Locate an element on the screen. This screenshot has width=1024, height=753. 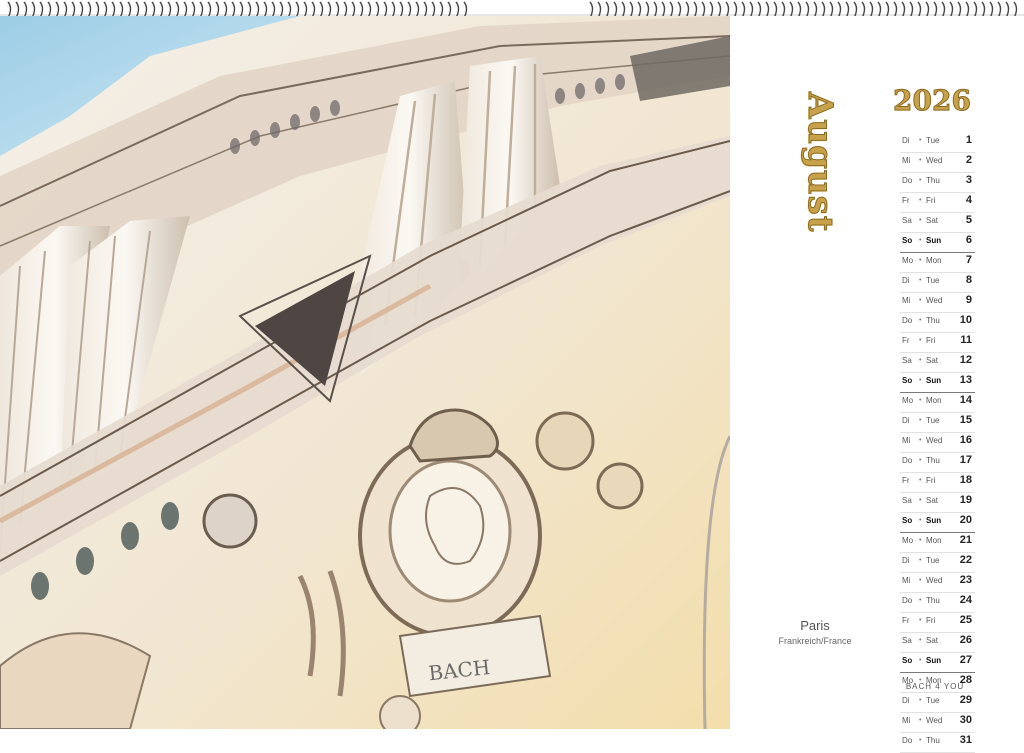
day-number: 2 is located at coordinates (968, 160).